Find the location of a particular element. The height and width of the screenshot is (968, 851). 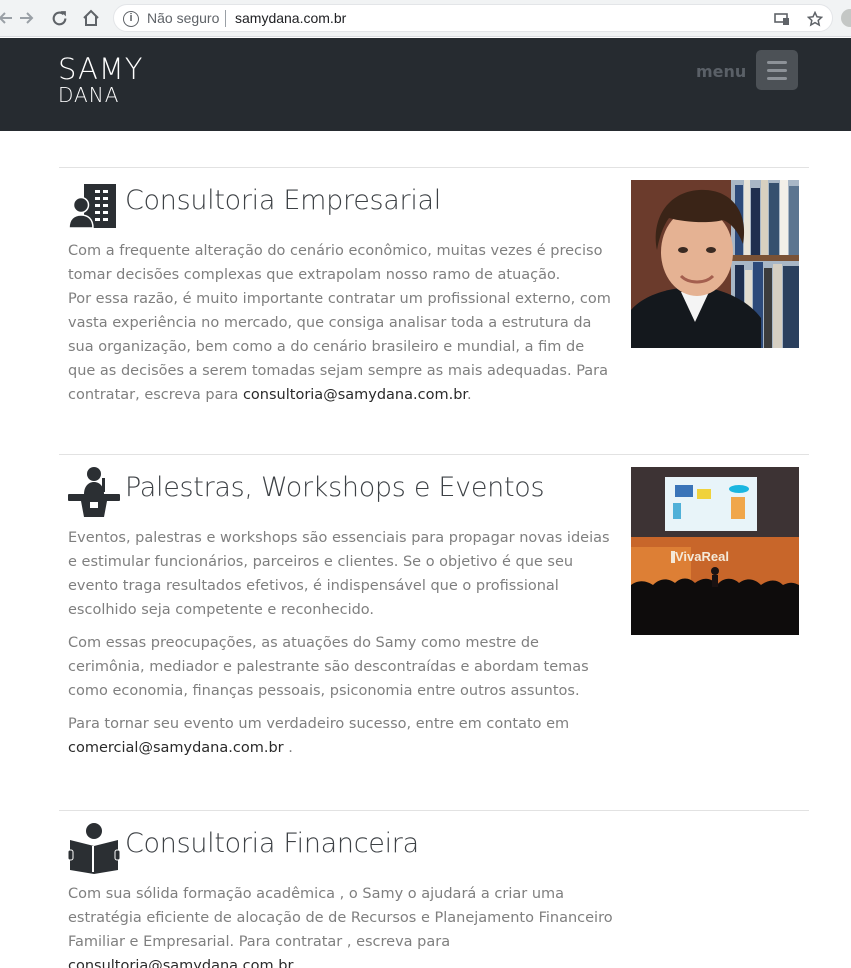

reload-icon is located at coordinates (59, 18).